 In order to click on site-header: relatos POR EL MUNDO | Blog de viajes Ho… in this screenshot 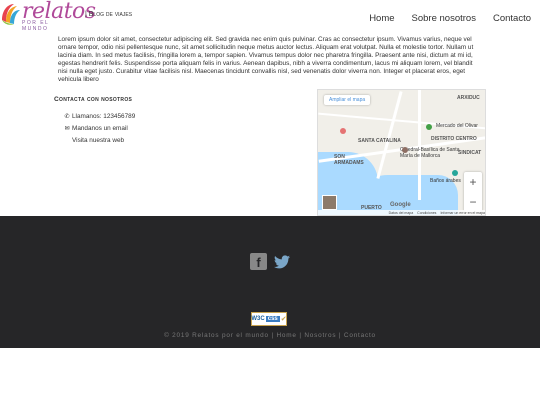, I will do `click(270, 17)`.